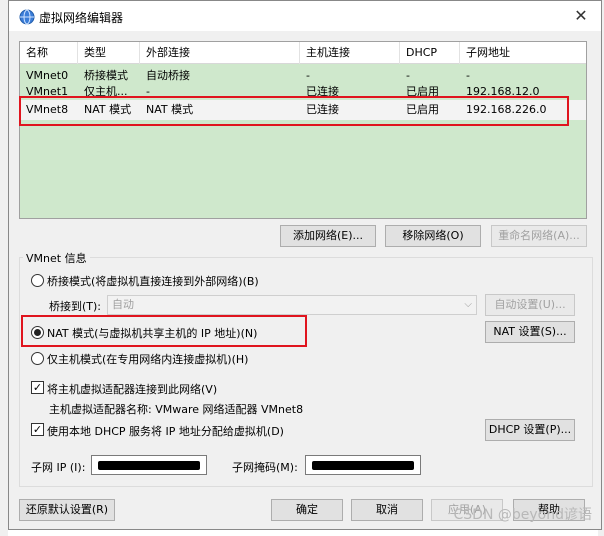 This screenshot has height=536, width=604. What do you see at coordinates (430, 53) in the screenshot?
I see `column-header-dhcp: DHCP` at bounding box center [430, 53].